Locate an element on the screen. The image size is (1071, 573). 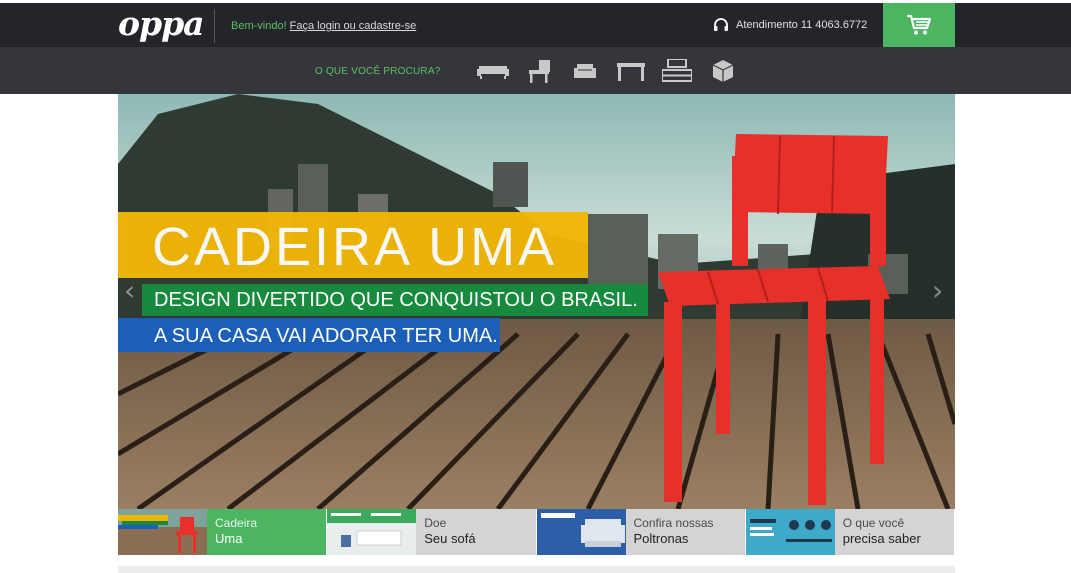
thumb-caption: Cadeira Uma is located at coordinates (236, 531).